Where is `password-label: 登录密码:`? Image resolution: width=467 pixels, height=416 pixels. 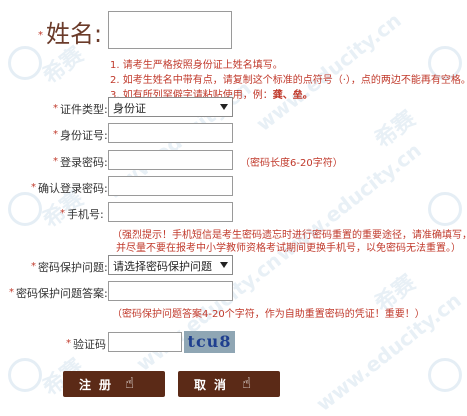
password-label: 登录密码: is located at coordinates (84, 162).